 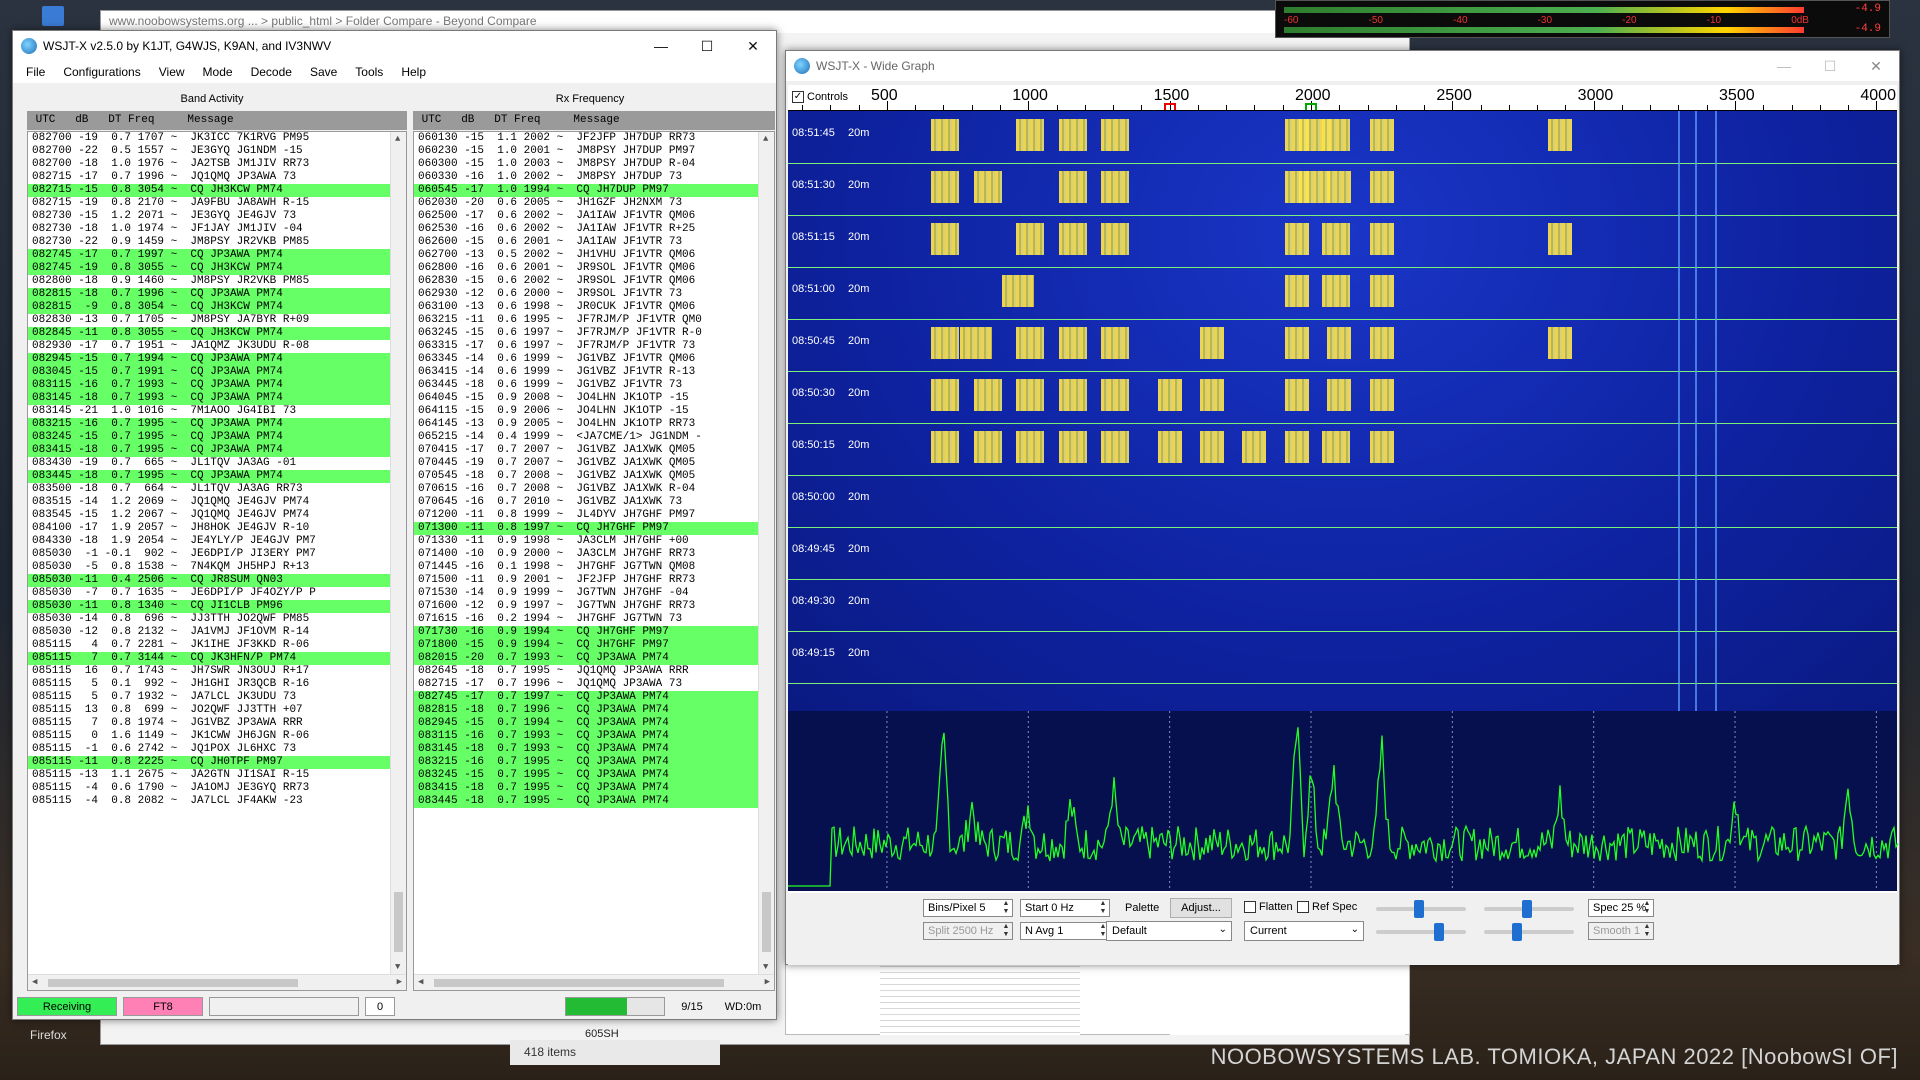 I want to click on decode-row: 060130 -15 1.1 2002 ~ JF2JFP JH7DUP RR73, so click(x=586, y=138).